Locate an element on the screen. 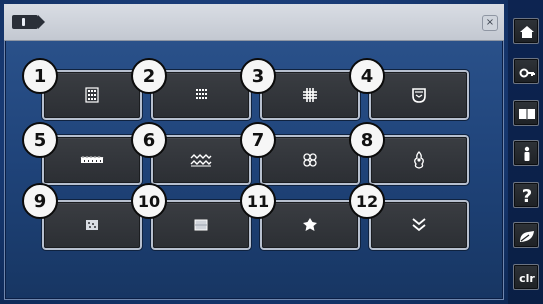 The height and width of the screenshot is (304, 543). stitch-hash-icon is located at coordinates (310, 95).